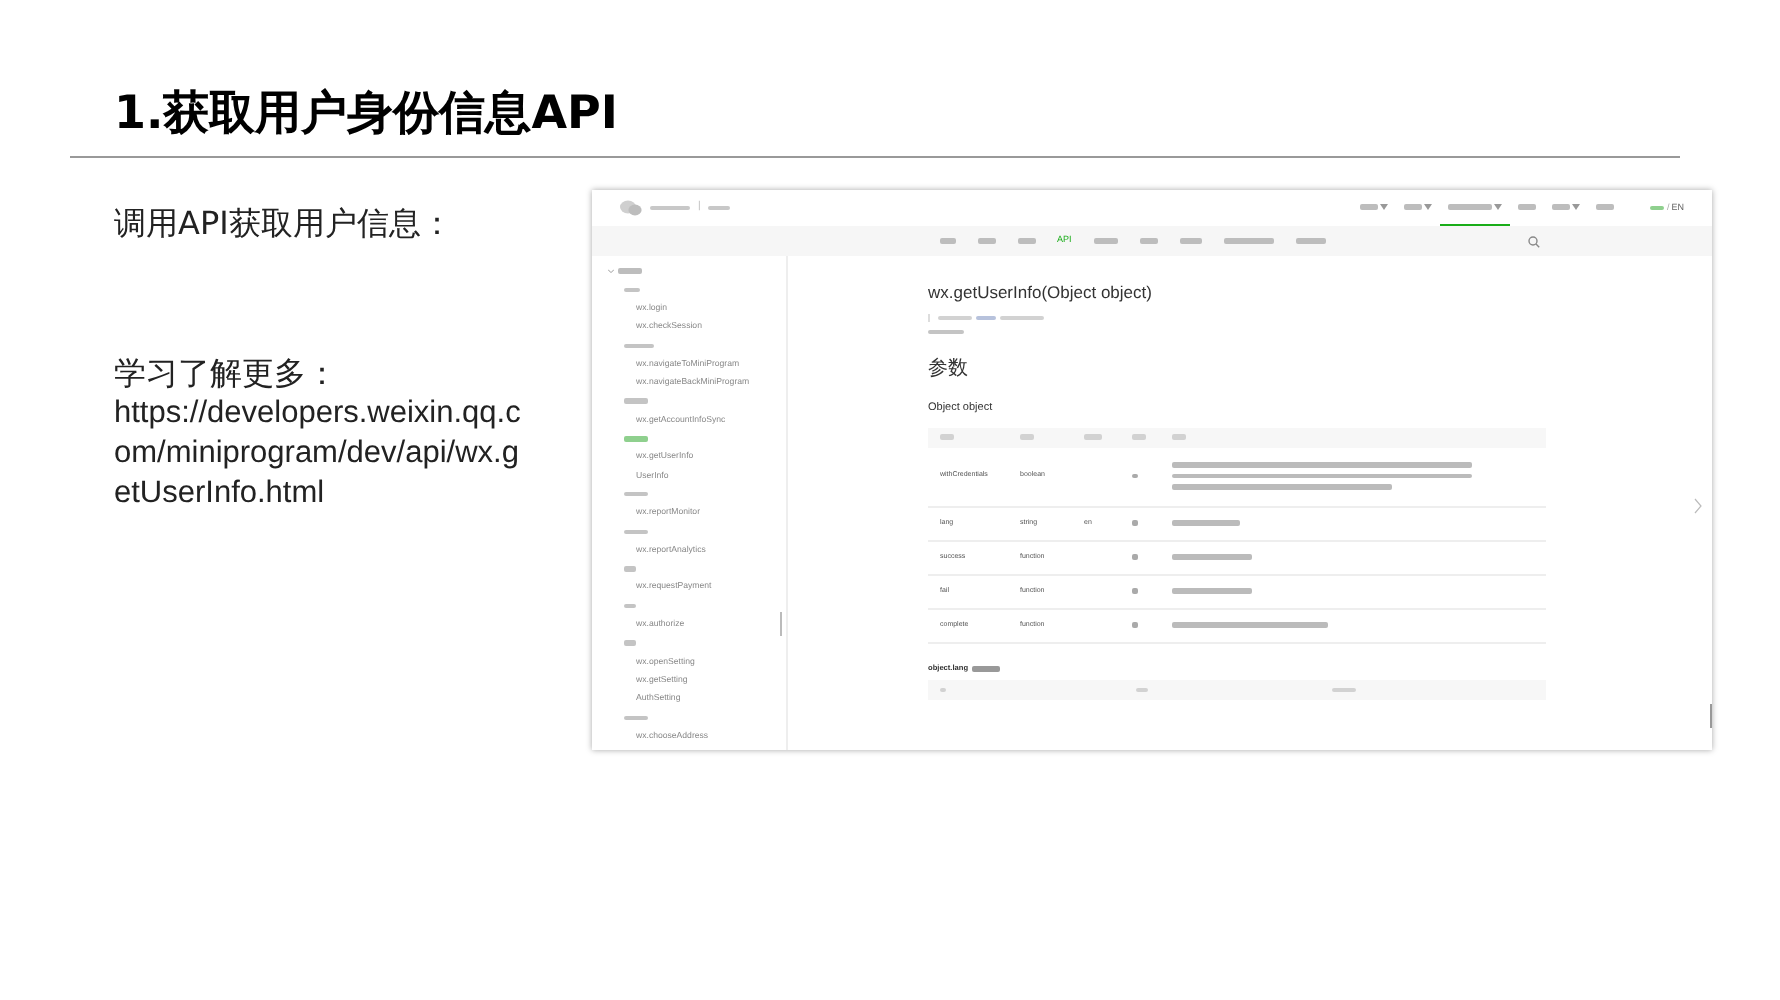  Describe the element at coordinates (318, 454) in the screenshot. I see `doc-url: https://developers.weixin.qq.com/miniprogram/dev/api/wx.getUserInfo.html` at that location.